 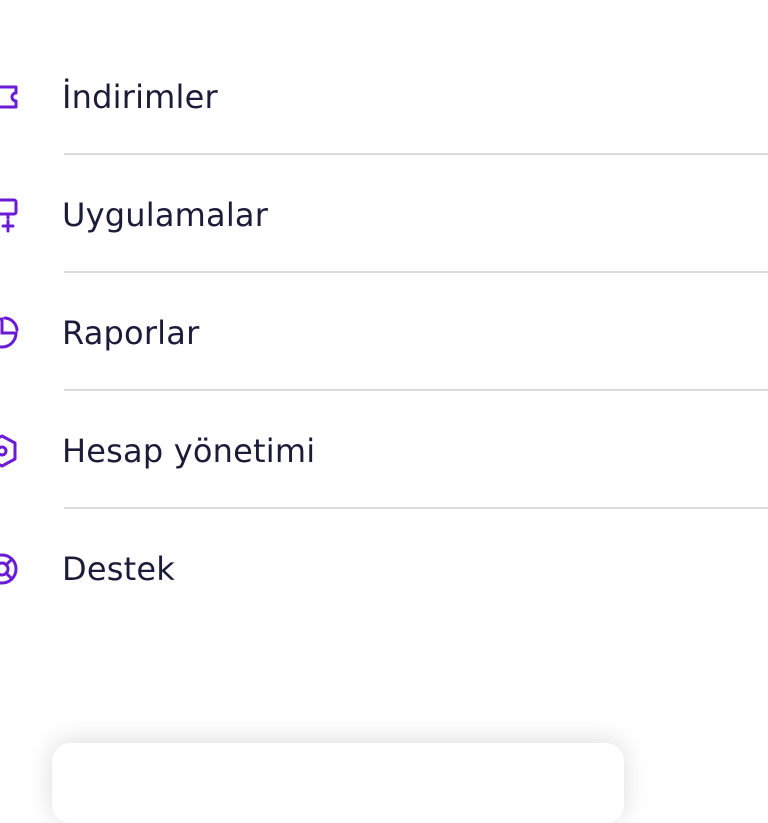 I want to click on menu-item-support: Destek, so click(x=384, y=568).